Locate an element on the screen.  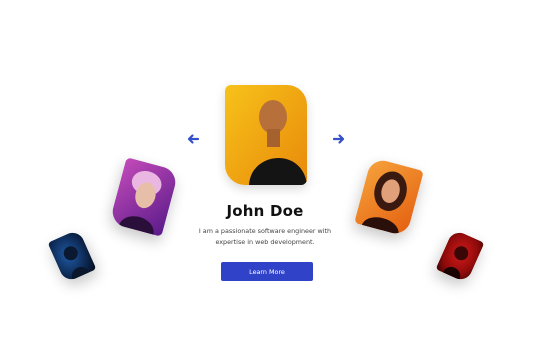
profile-card-far-left is located at coordinates (72, 256).